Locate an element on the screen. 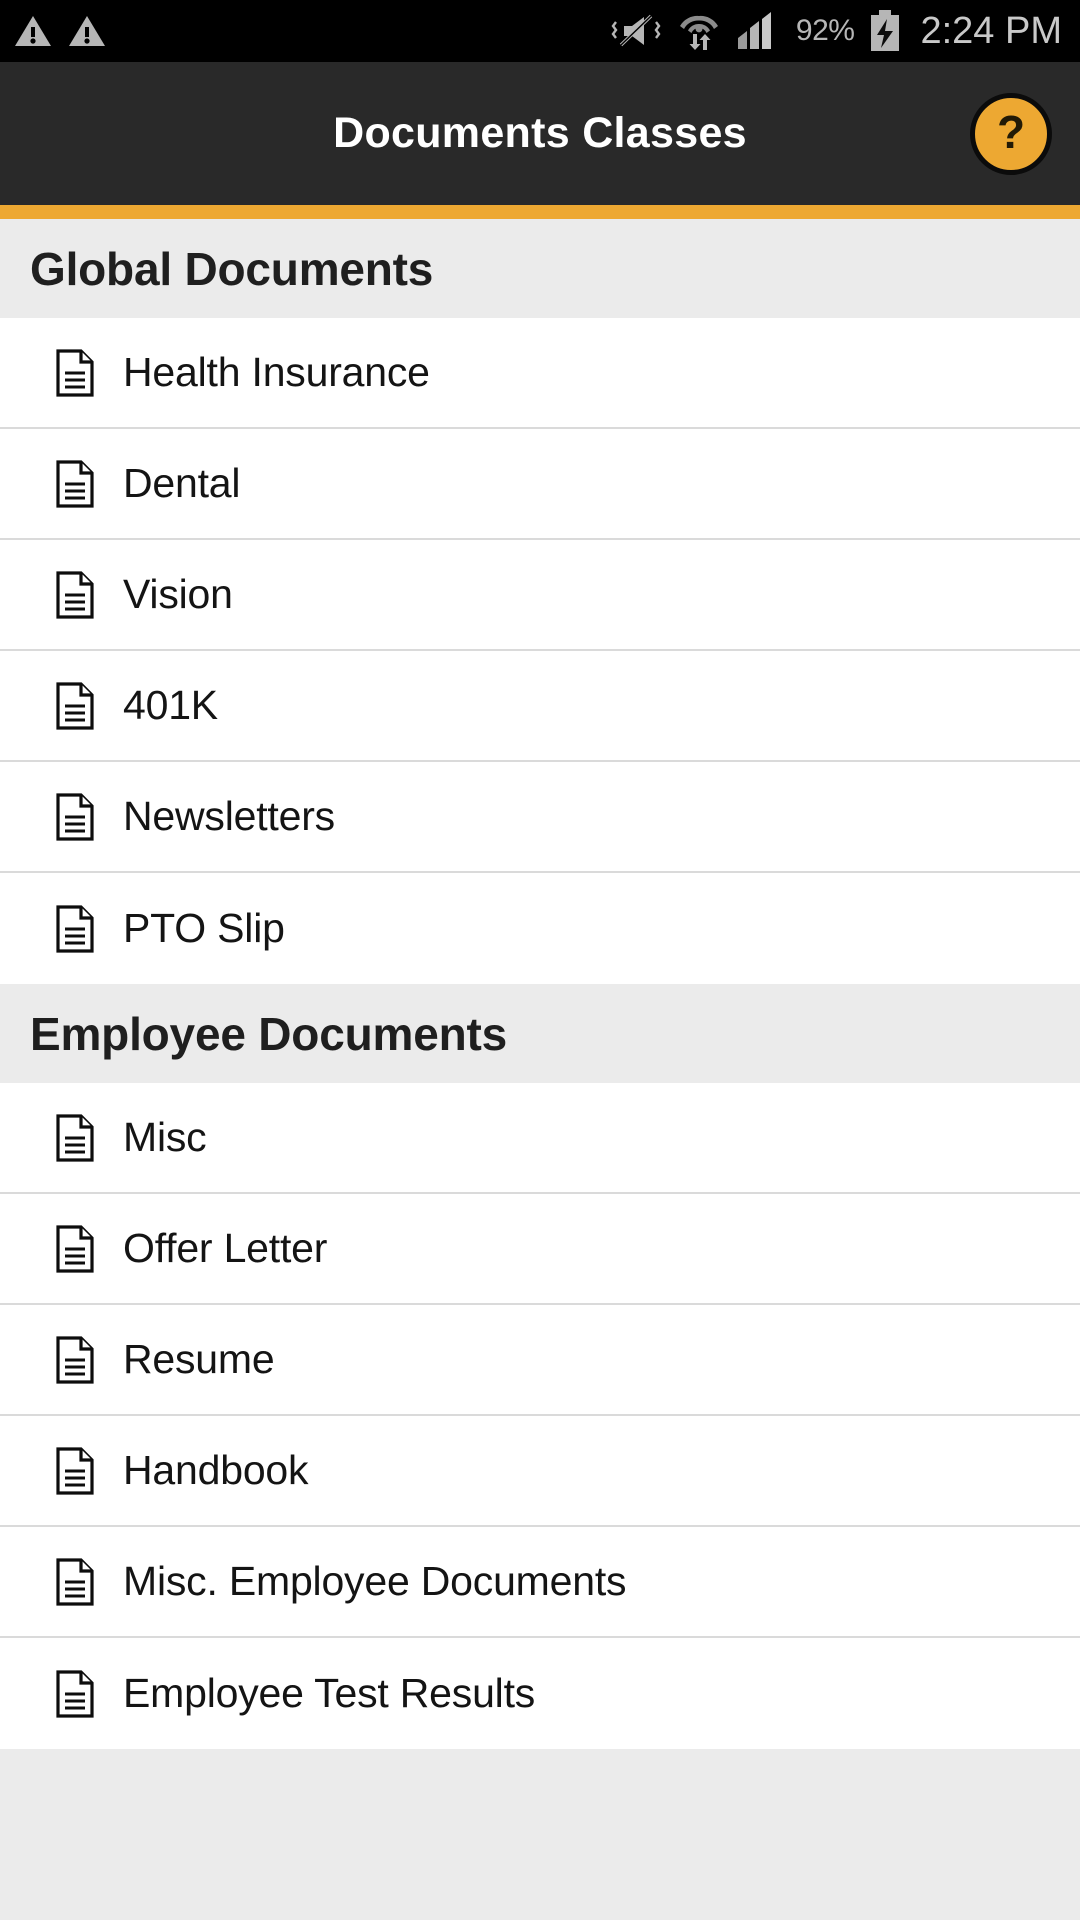 Image resolution: width=1080 pixels, height=1920 pixels. help-button: ? is located at coordinates (1011, 133).